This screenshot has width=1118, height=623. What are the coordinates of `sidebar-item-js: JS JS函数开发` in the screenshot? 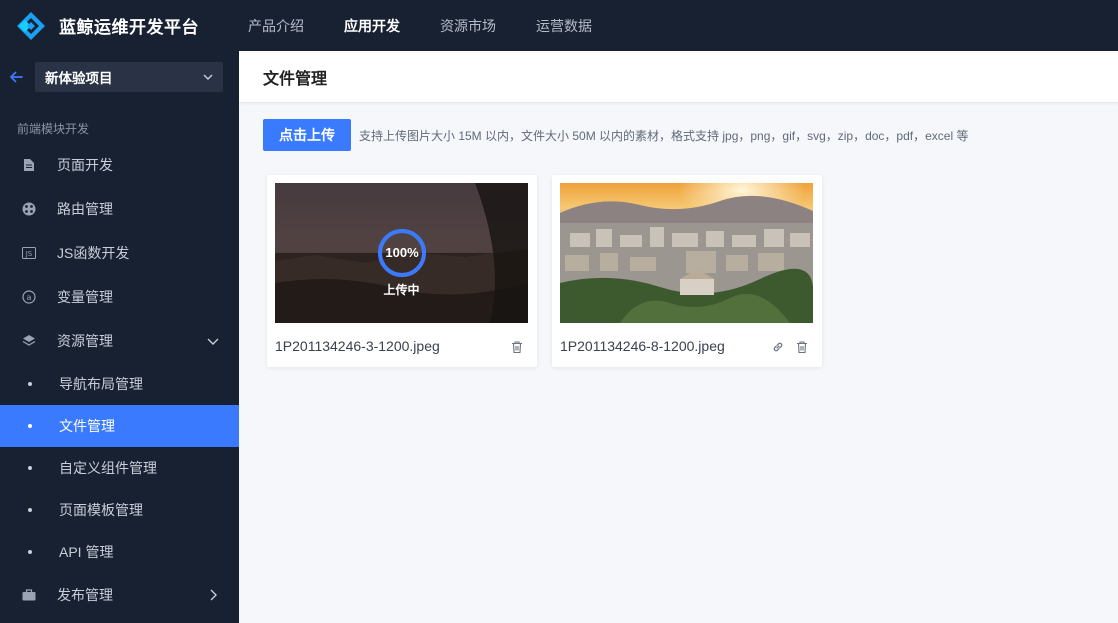 It's located at (119, 253).